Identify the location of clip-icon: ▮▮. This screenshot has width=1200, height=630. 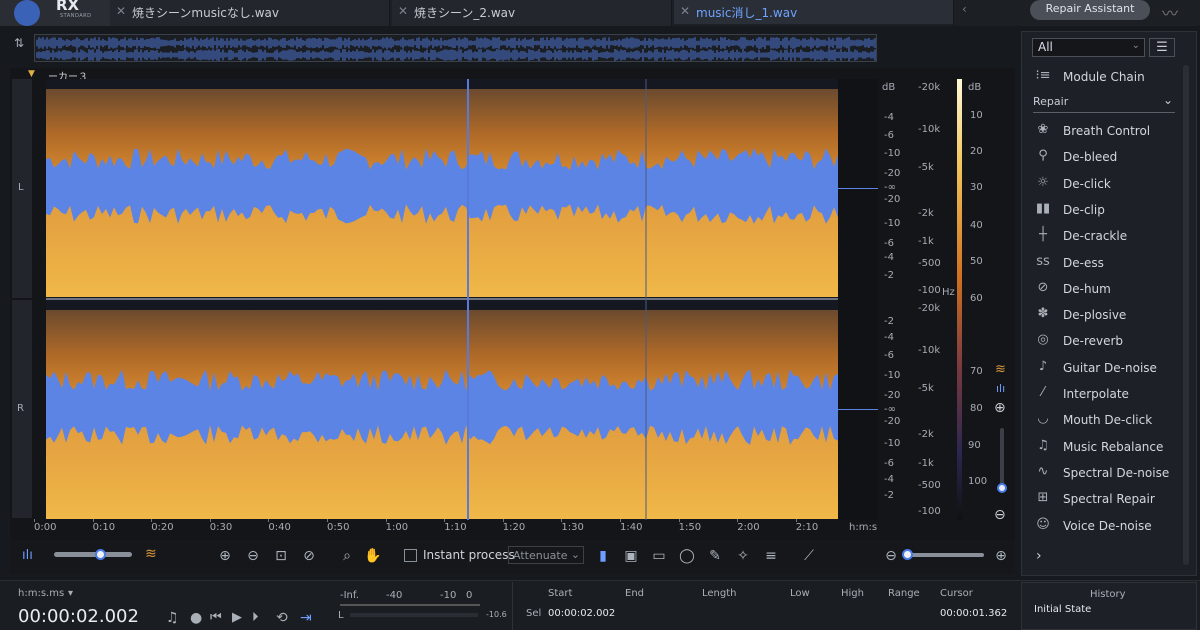
(1043, 208).